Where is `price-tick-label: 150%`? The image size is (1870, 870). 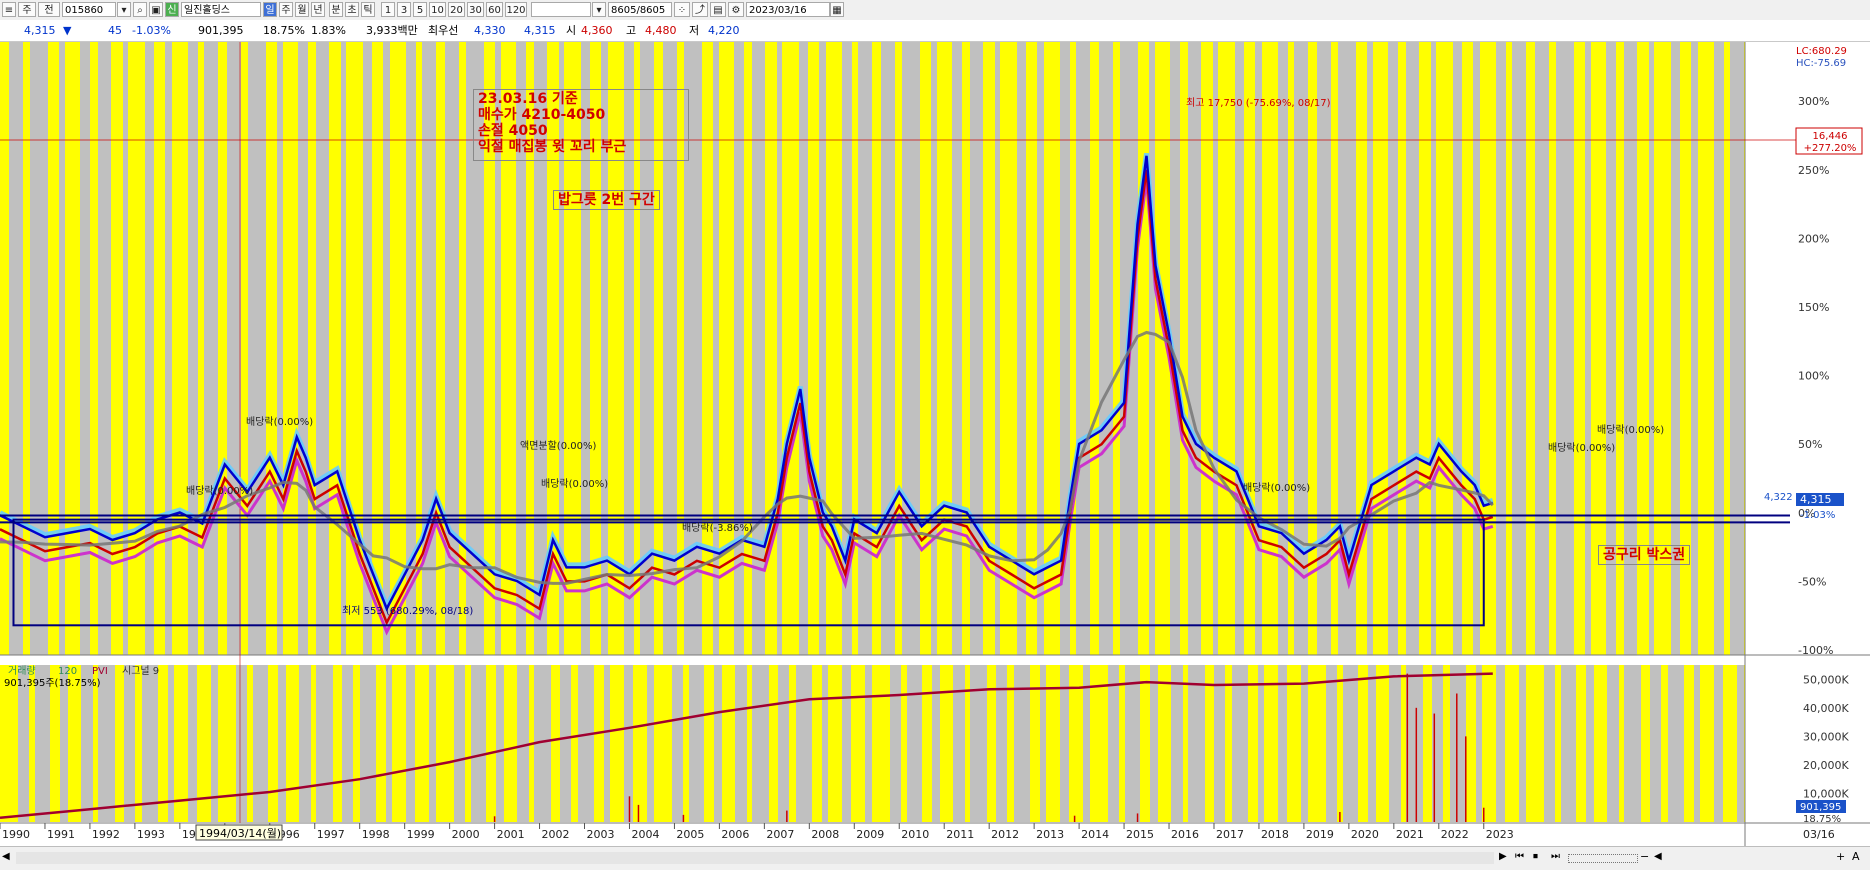
price-tick-label: 150% is located at coordinates (1813, 307).